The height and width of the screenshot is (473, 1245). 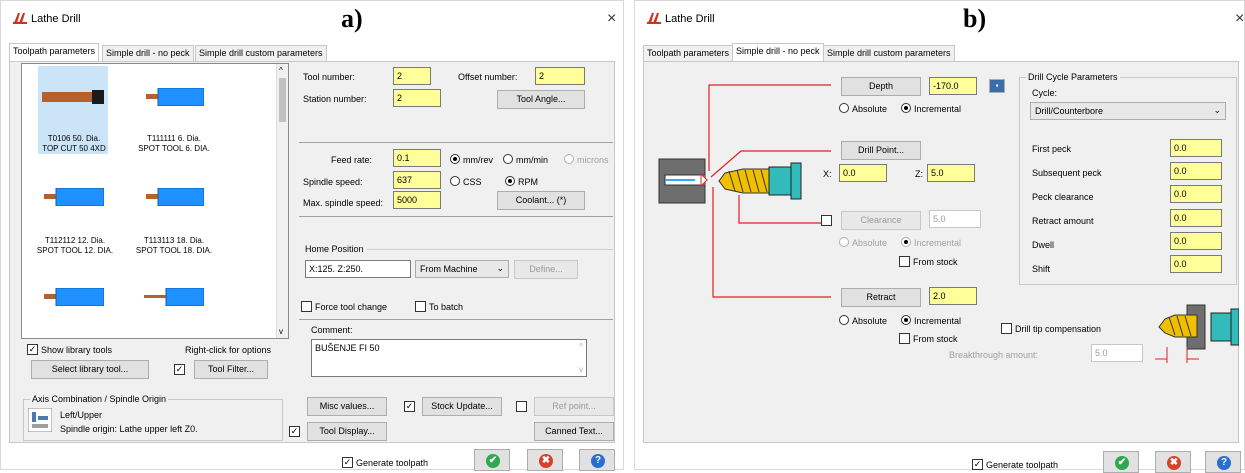 I want to click on clearance-from-stock-checkbox, so click(x=904, y=261).